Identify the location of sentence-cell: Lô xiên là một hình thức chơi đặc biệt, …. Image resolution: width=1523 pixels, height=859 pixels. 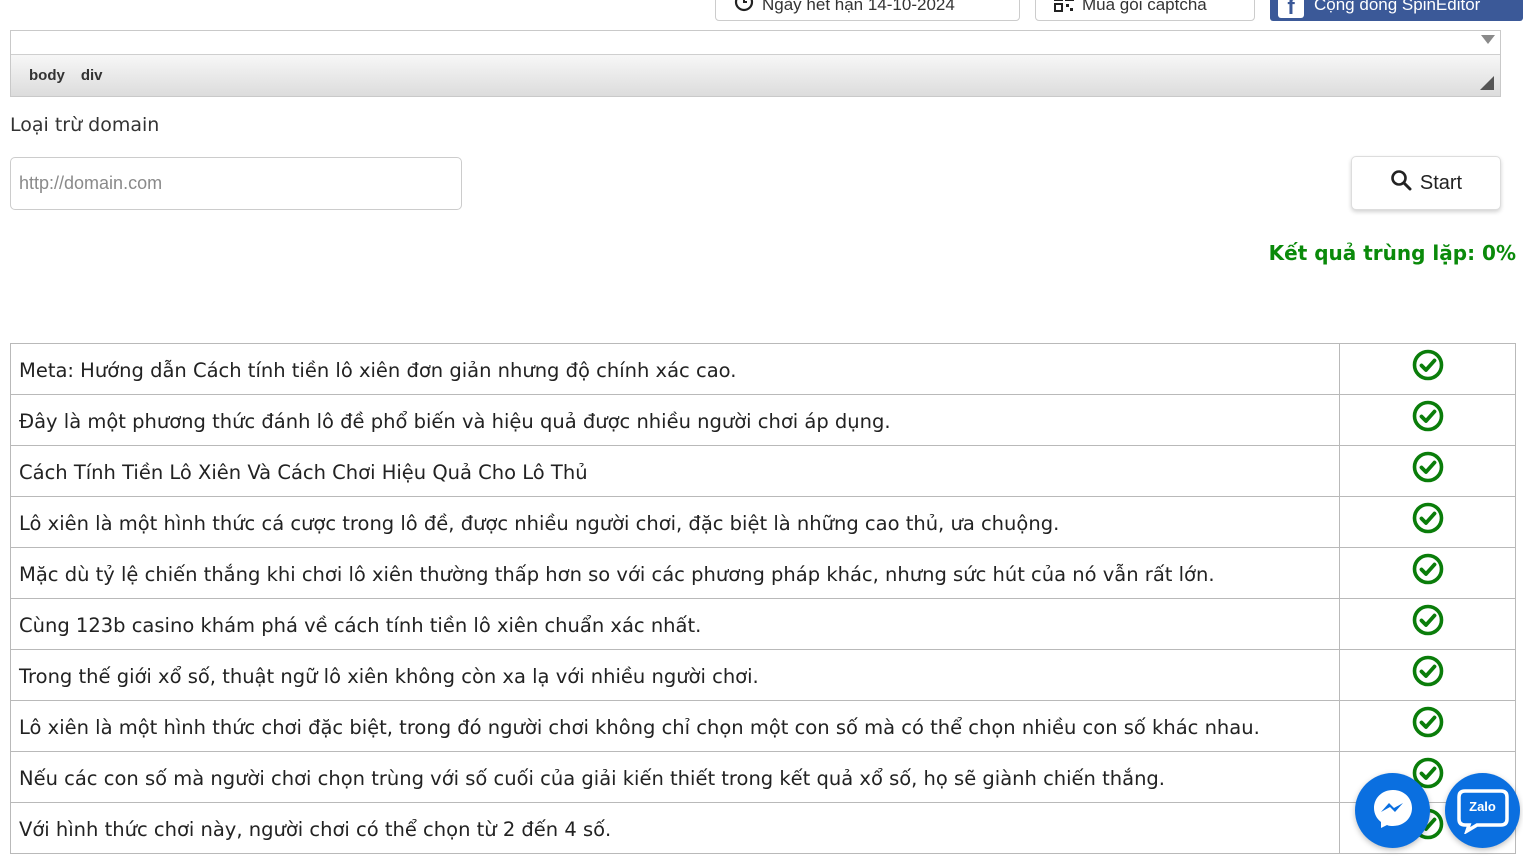
(675, 726).